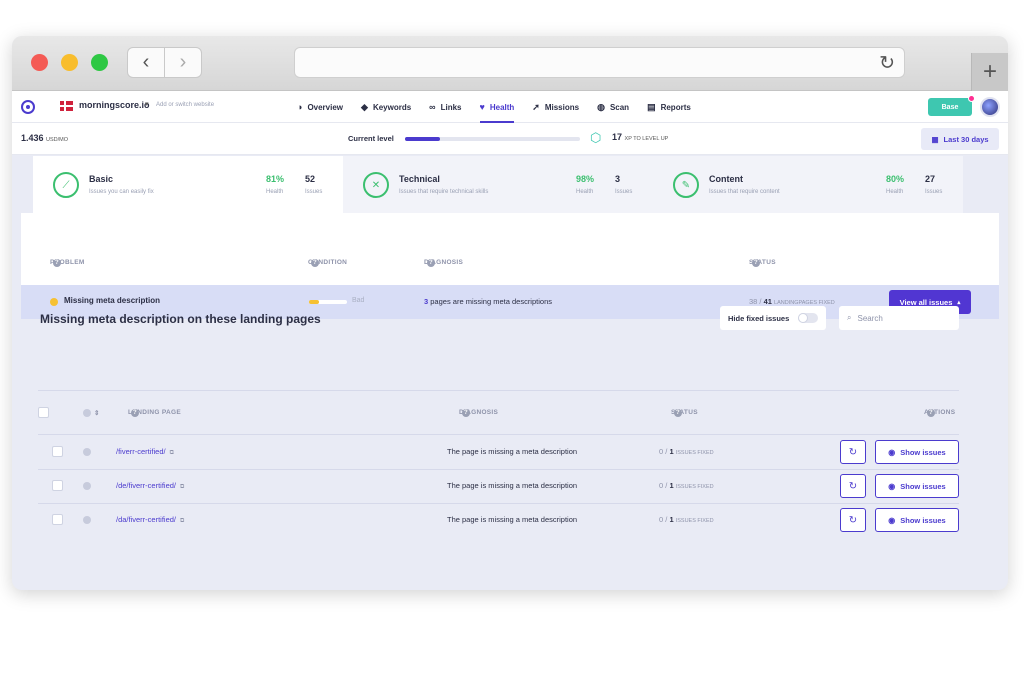 Image resolution: width=1024 pixels, height=681 pixels. Describe the element at coordinates (899, 318) in the screenshot. I see `search-input: ⌕ Search` at that location.